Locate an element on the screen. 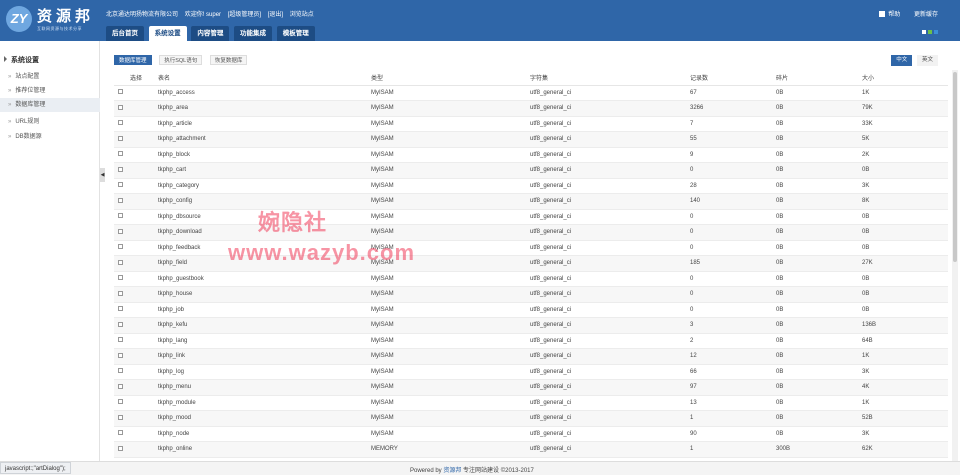 This screenshot has width=960, height=475. tab-templates: 模板管理 is located at coordinates (295, 33).